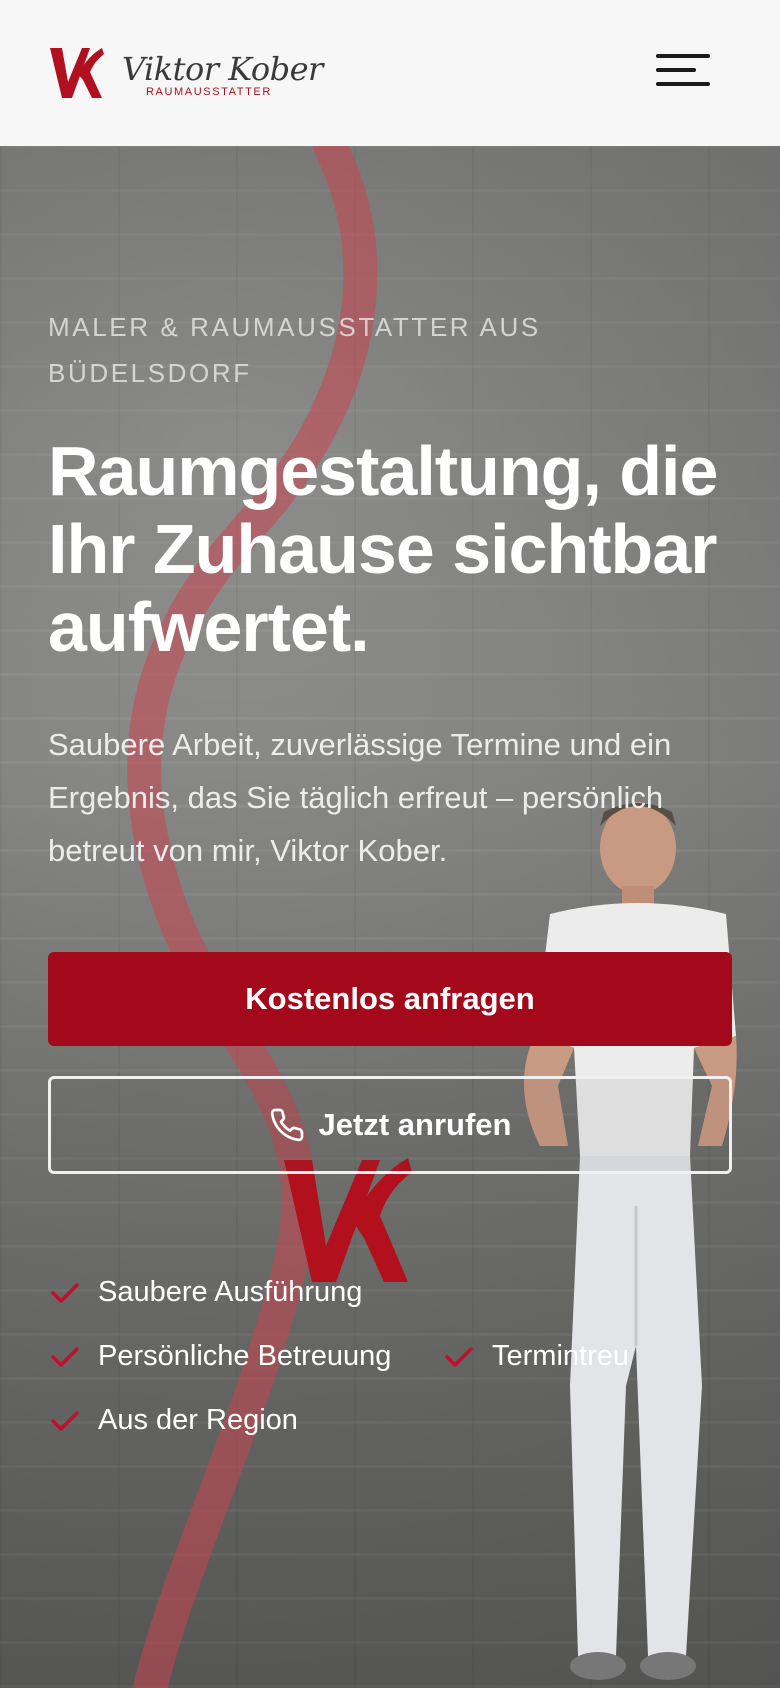 This screenshot has width=780, height=1688. Describe the element at coordinates (230, 1292) in the screenshot. I see `feature-label: Saubere Ausführung` at that location.